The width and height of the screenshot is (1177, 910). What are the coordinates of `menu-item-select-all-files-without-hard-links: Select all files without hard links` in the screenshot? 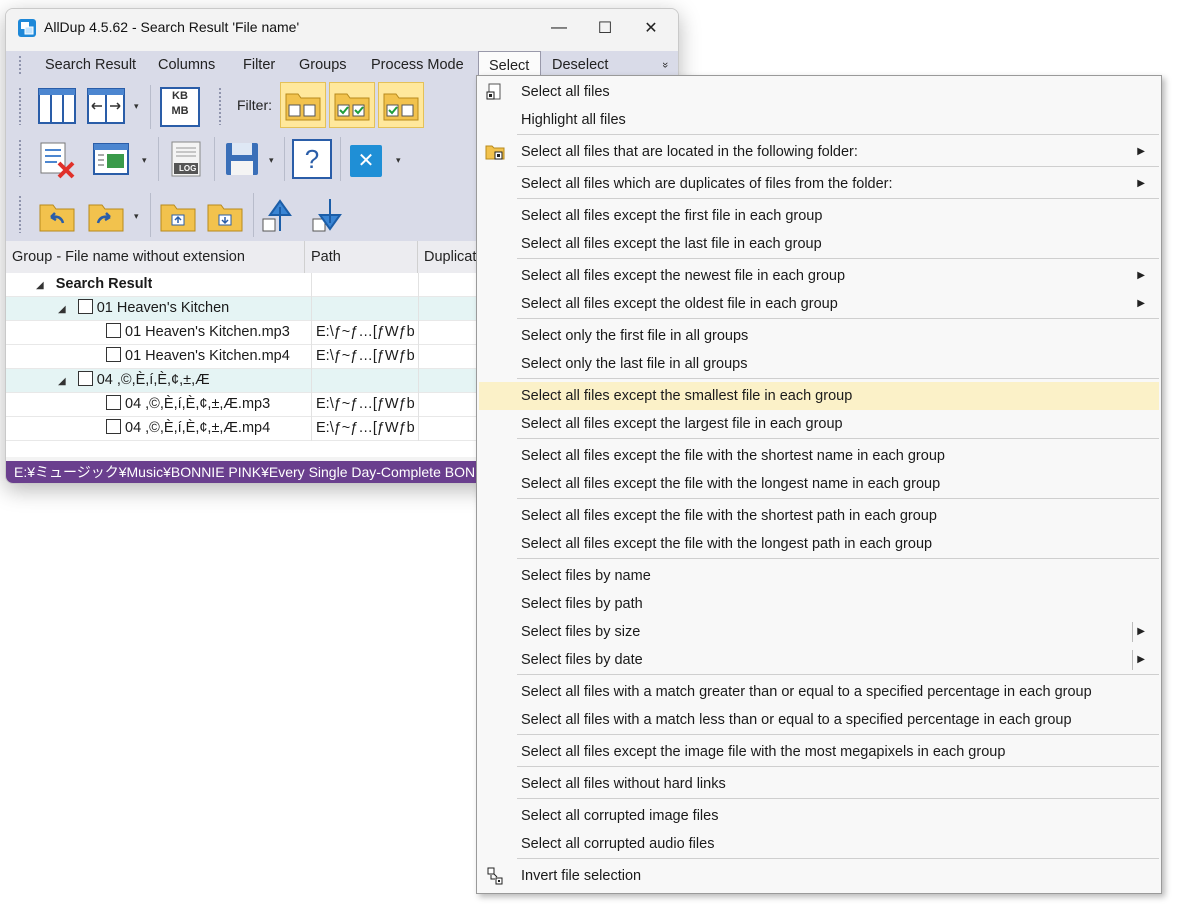 It's located at (819, 784).